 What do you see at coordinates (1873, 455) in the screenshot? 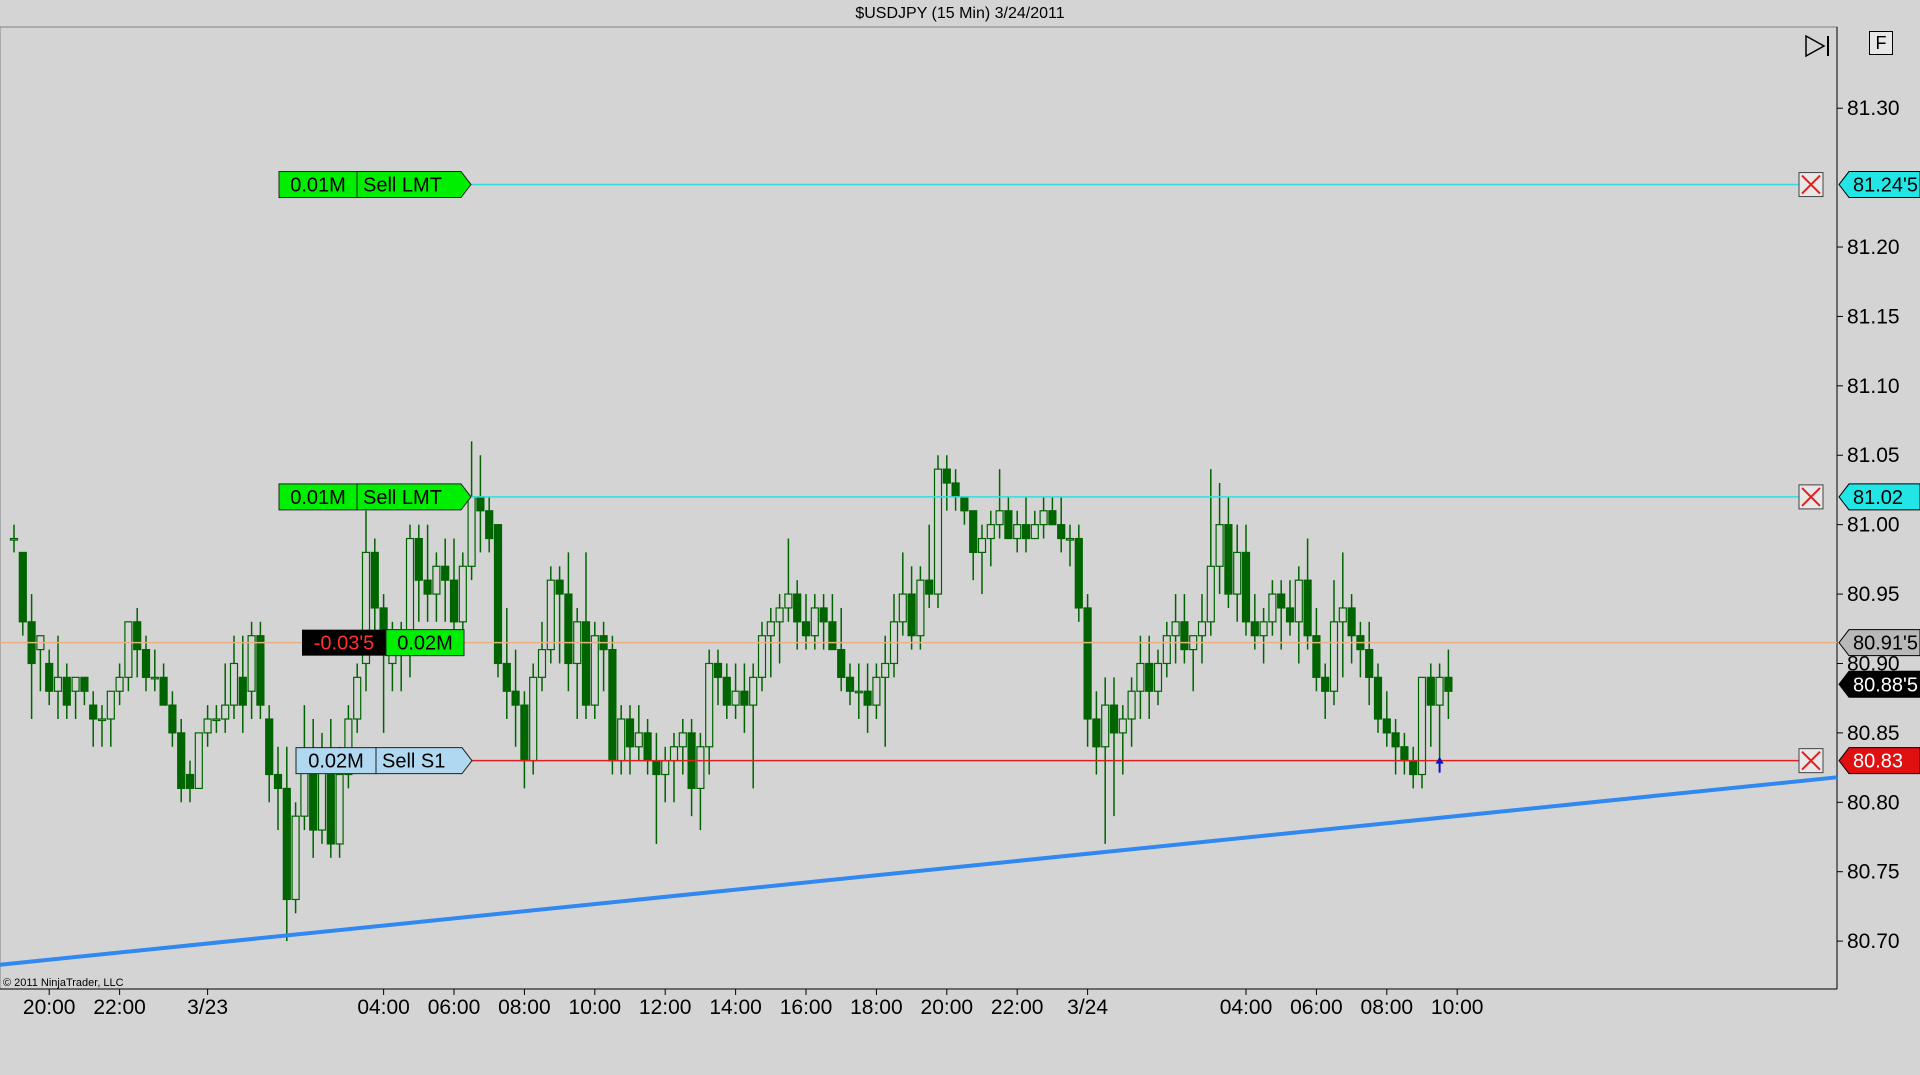
I see `y-tick-label: 81.05` at bounding box center [1873, 455].